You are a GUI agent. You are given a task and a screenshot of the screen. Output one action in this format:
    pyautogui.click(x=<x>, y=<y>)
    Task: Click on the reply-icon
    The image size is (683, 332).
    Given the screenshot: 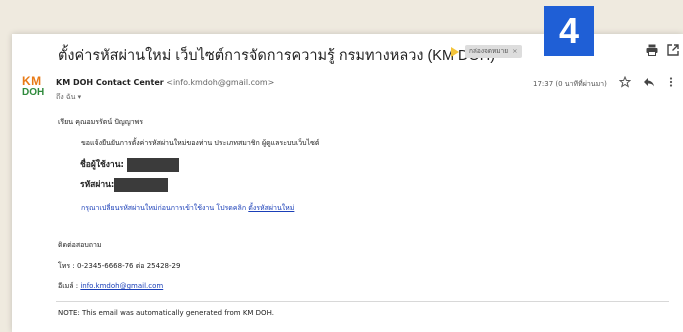 What is the action you would take?
    pyautogui.click(x=649, y=82)
    